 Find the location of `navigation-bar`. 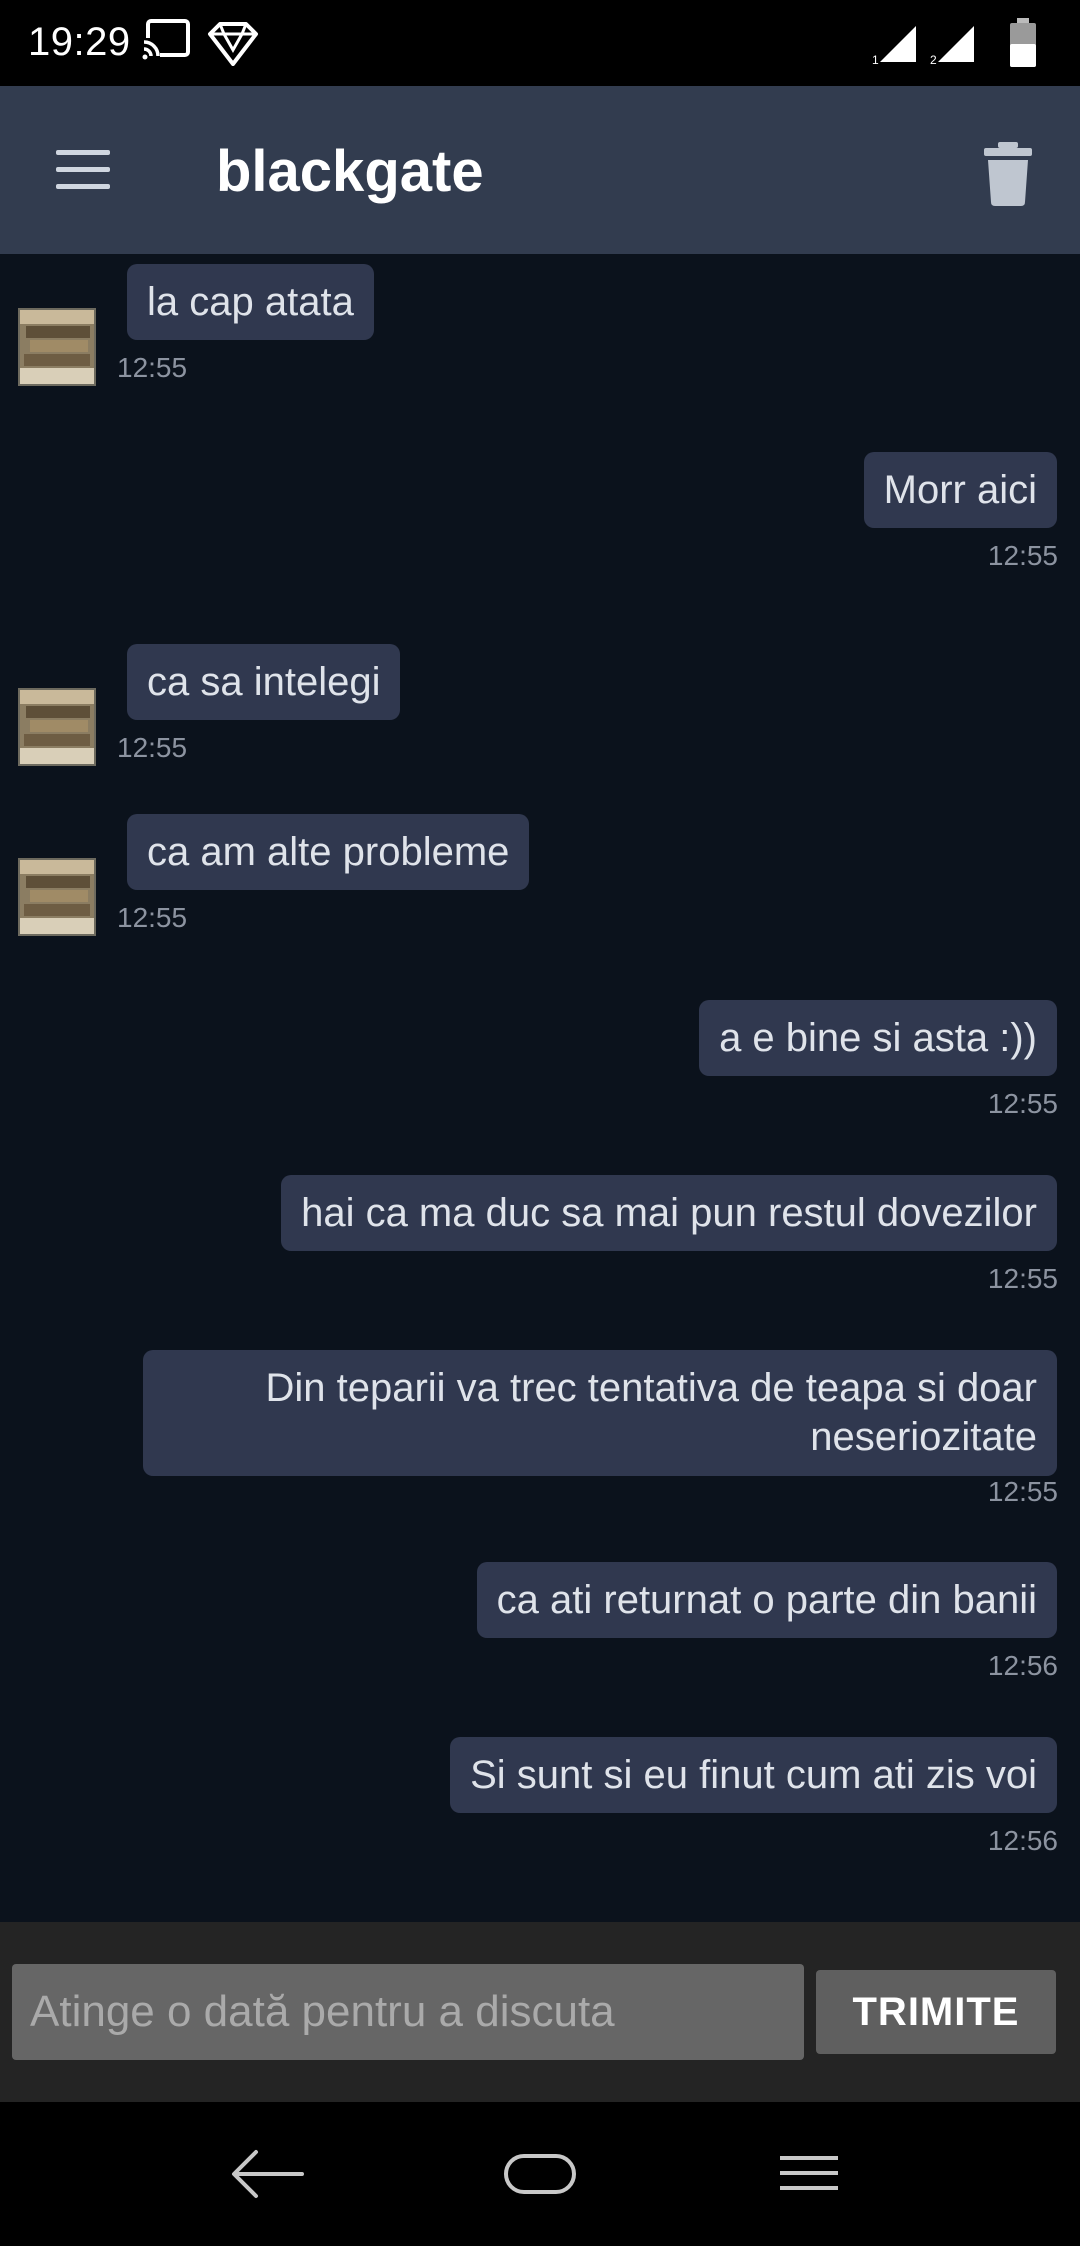

navigation-bar is located at coordinates (540, 2174).